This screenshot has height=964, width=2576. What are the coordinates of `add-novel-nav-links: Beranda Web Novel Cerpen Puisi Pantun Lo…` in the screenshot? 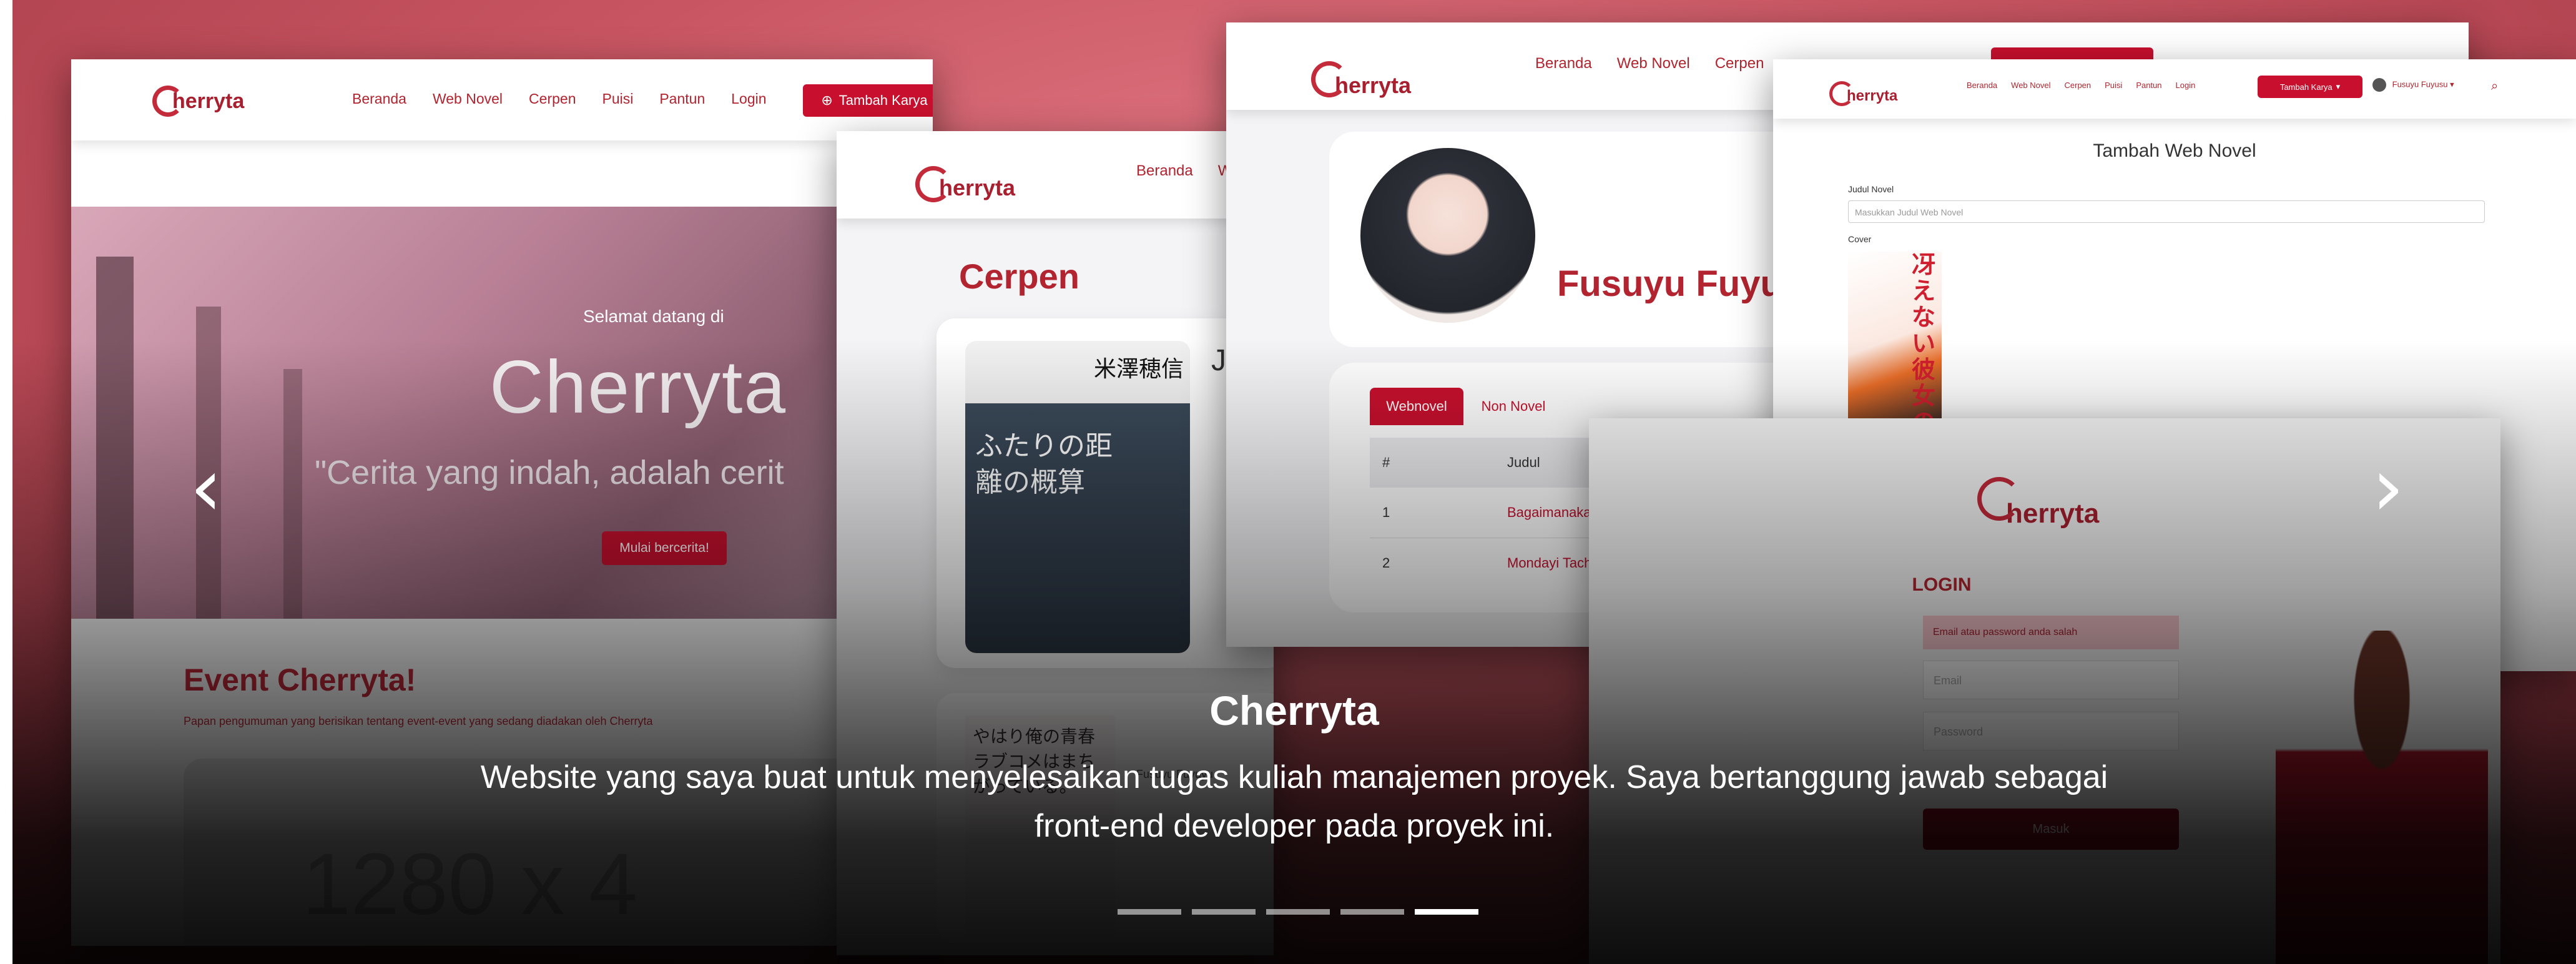 It's located at (2081, 85).